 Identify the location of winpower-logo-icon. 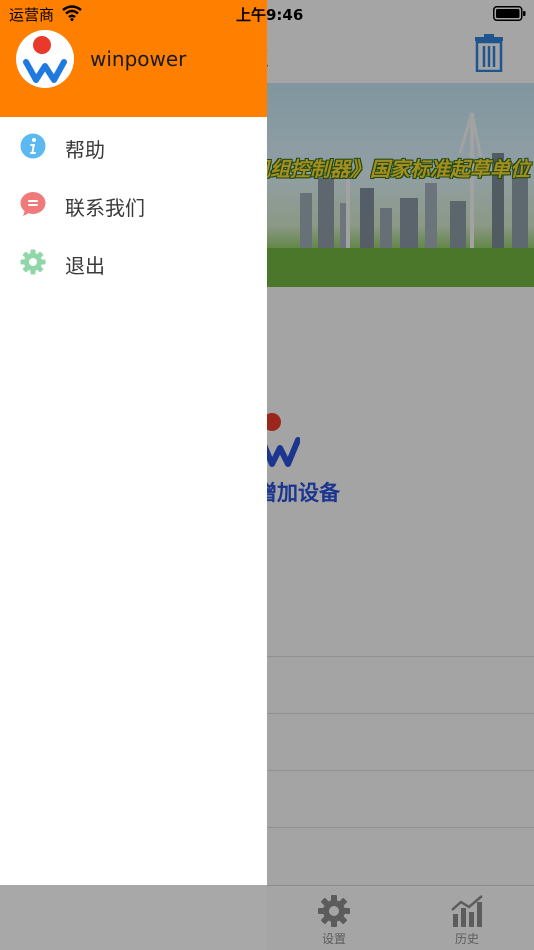
(45, 59).